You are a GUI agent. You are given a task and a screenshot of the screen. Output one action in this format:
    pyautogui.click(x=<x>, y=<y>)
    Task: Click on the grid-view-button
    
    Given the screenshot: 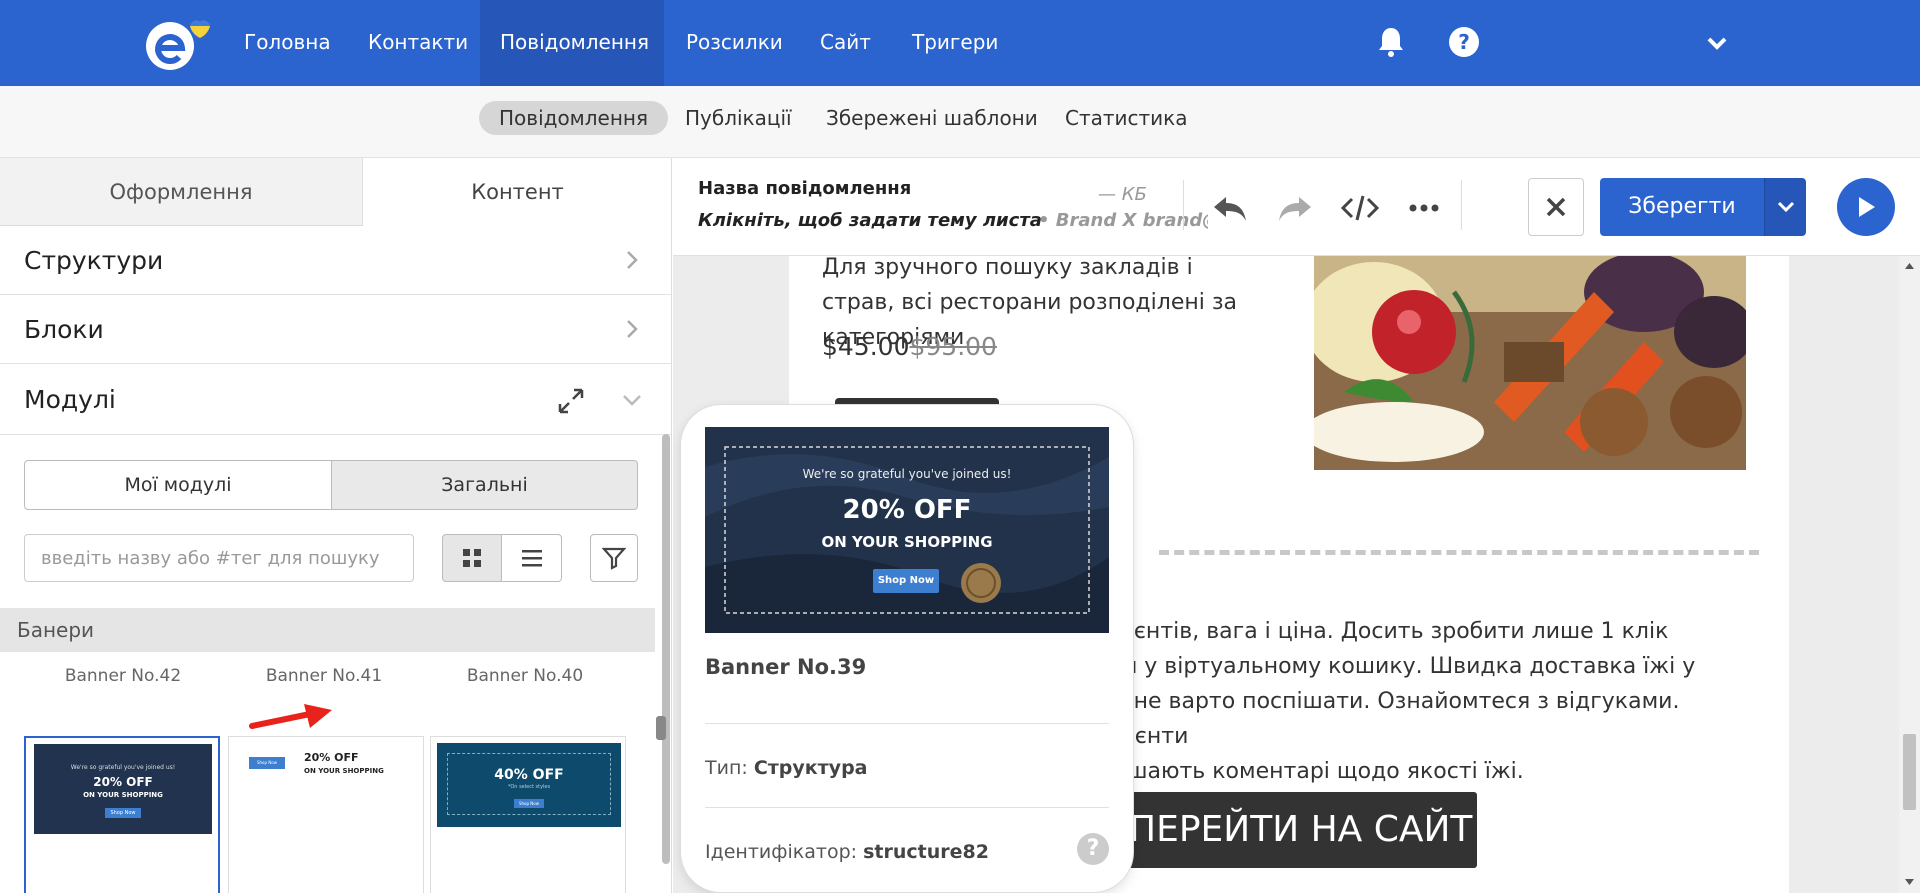 What is the action you would take?
    pyautogui.click(x=472, y=558)
    